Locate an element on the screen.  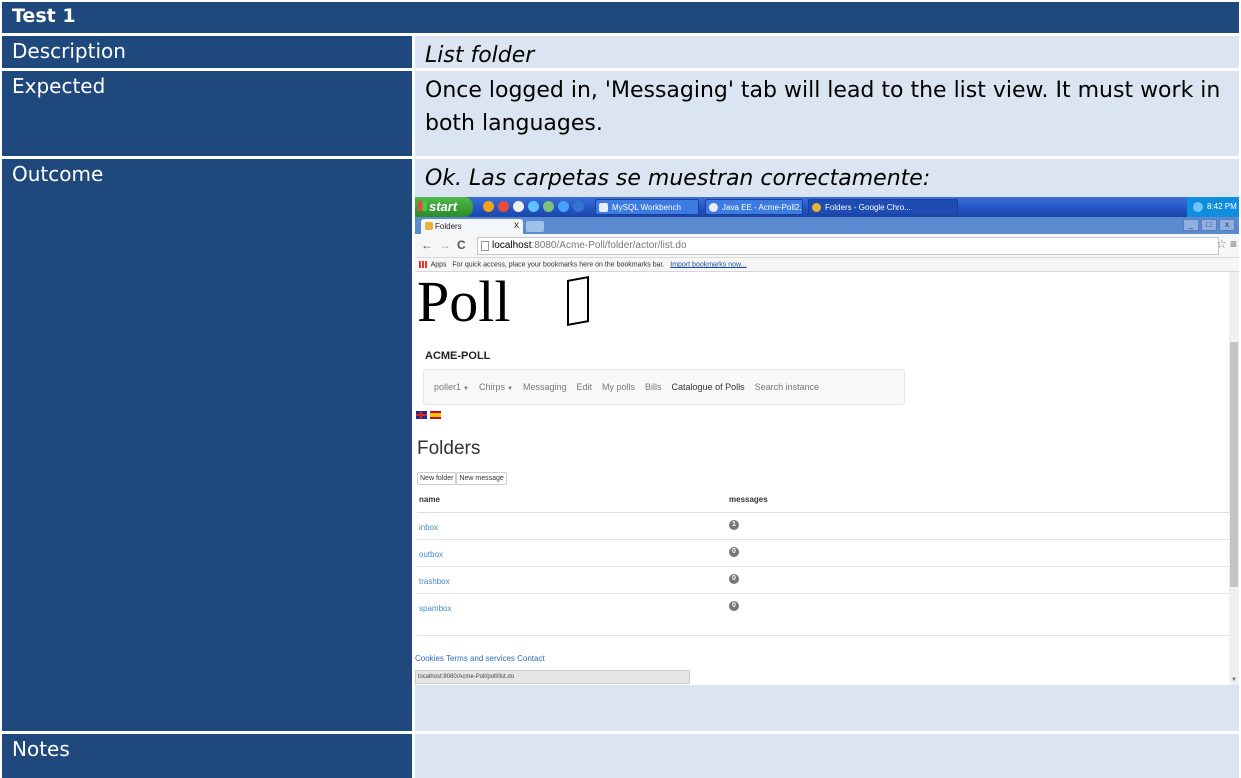
row-label-text: Outcome is located at coordinates (58, 174).